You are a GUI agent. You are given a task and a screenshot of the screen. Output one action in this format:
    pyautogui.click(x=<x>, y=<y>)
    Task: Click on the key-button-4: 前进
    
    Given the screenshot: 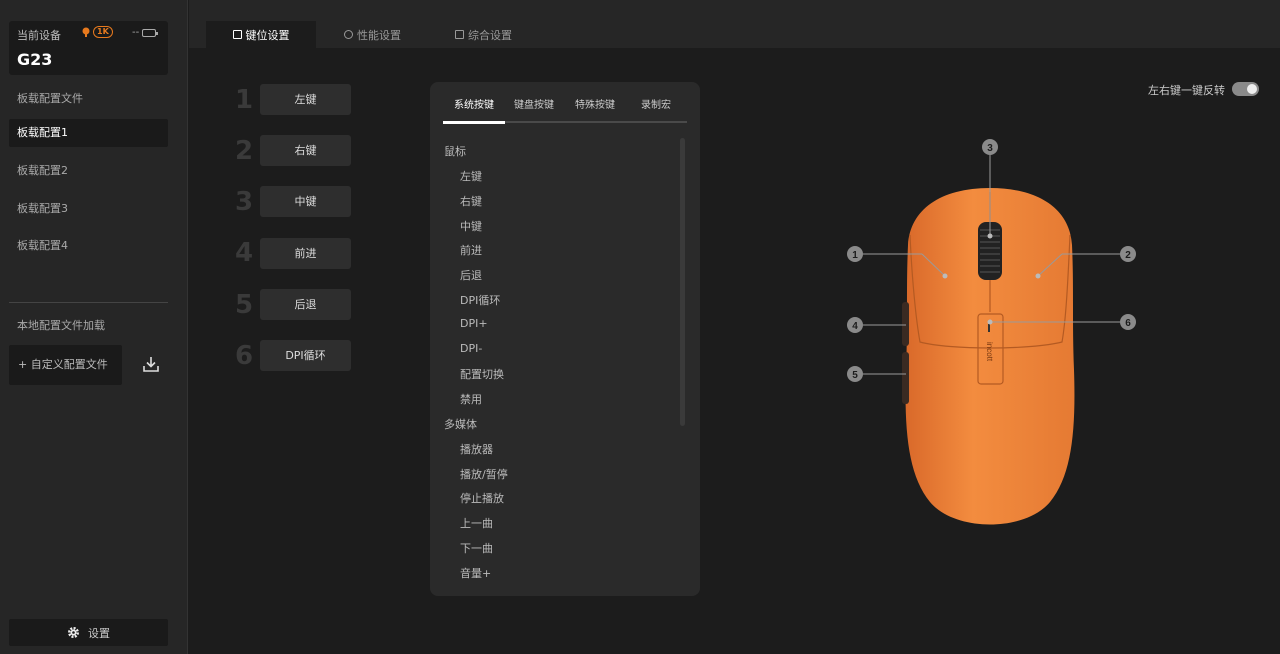 What is the action you would take?
    pyautogui.click(x=305, y=253)
    